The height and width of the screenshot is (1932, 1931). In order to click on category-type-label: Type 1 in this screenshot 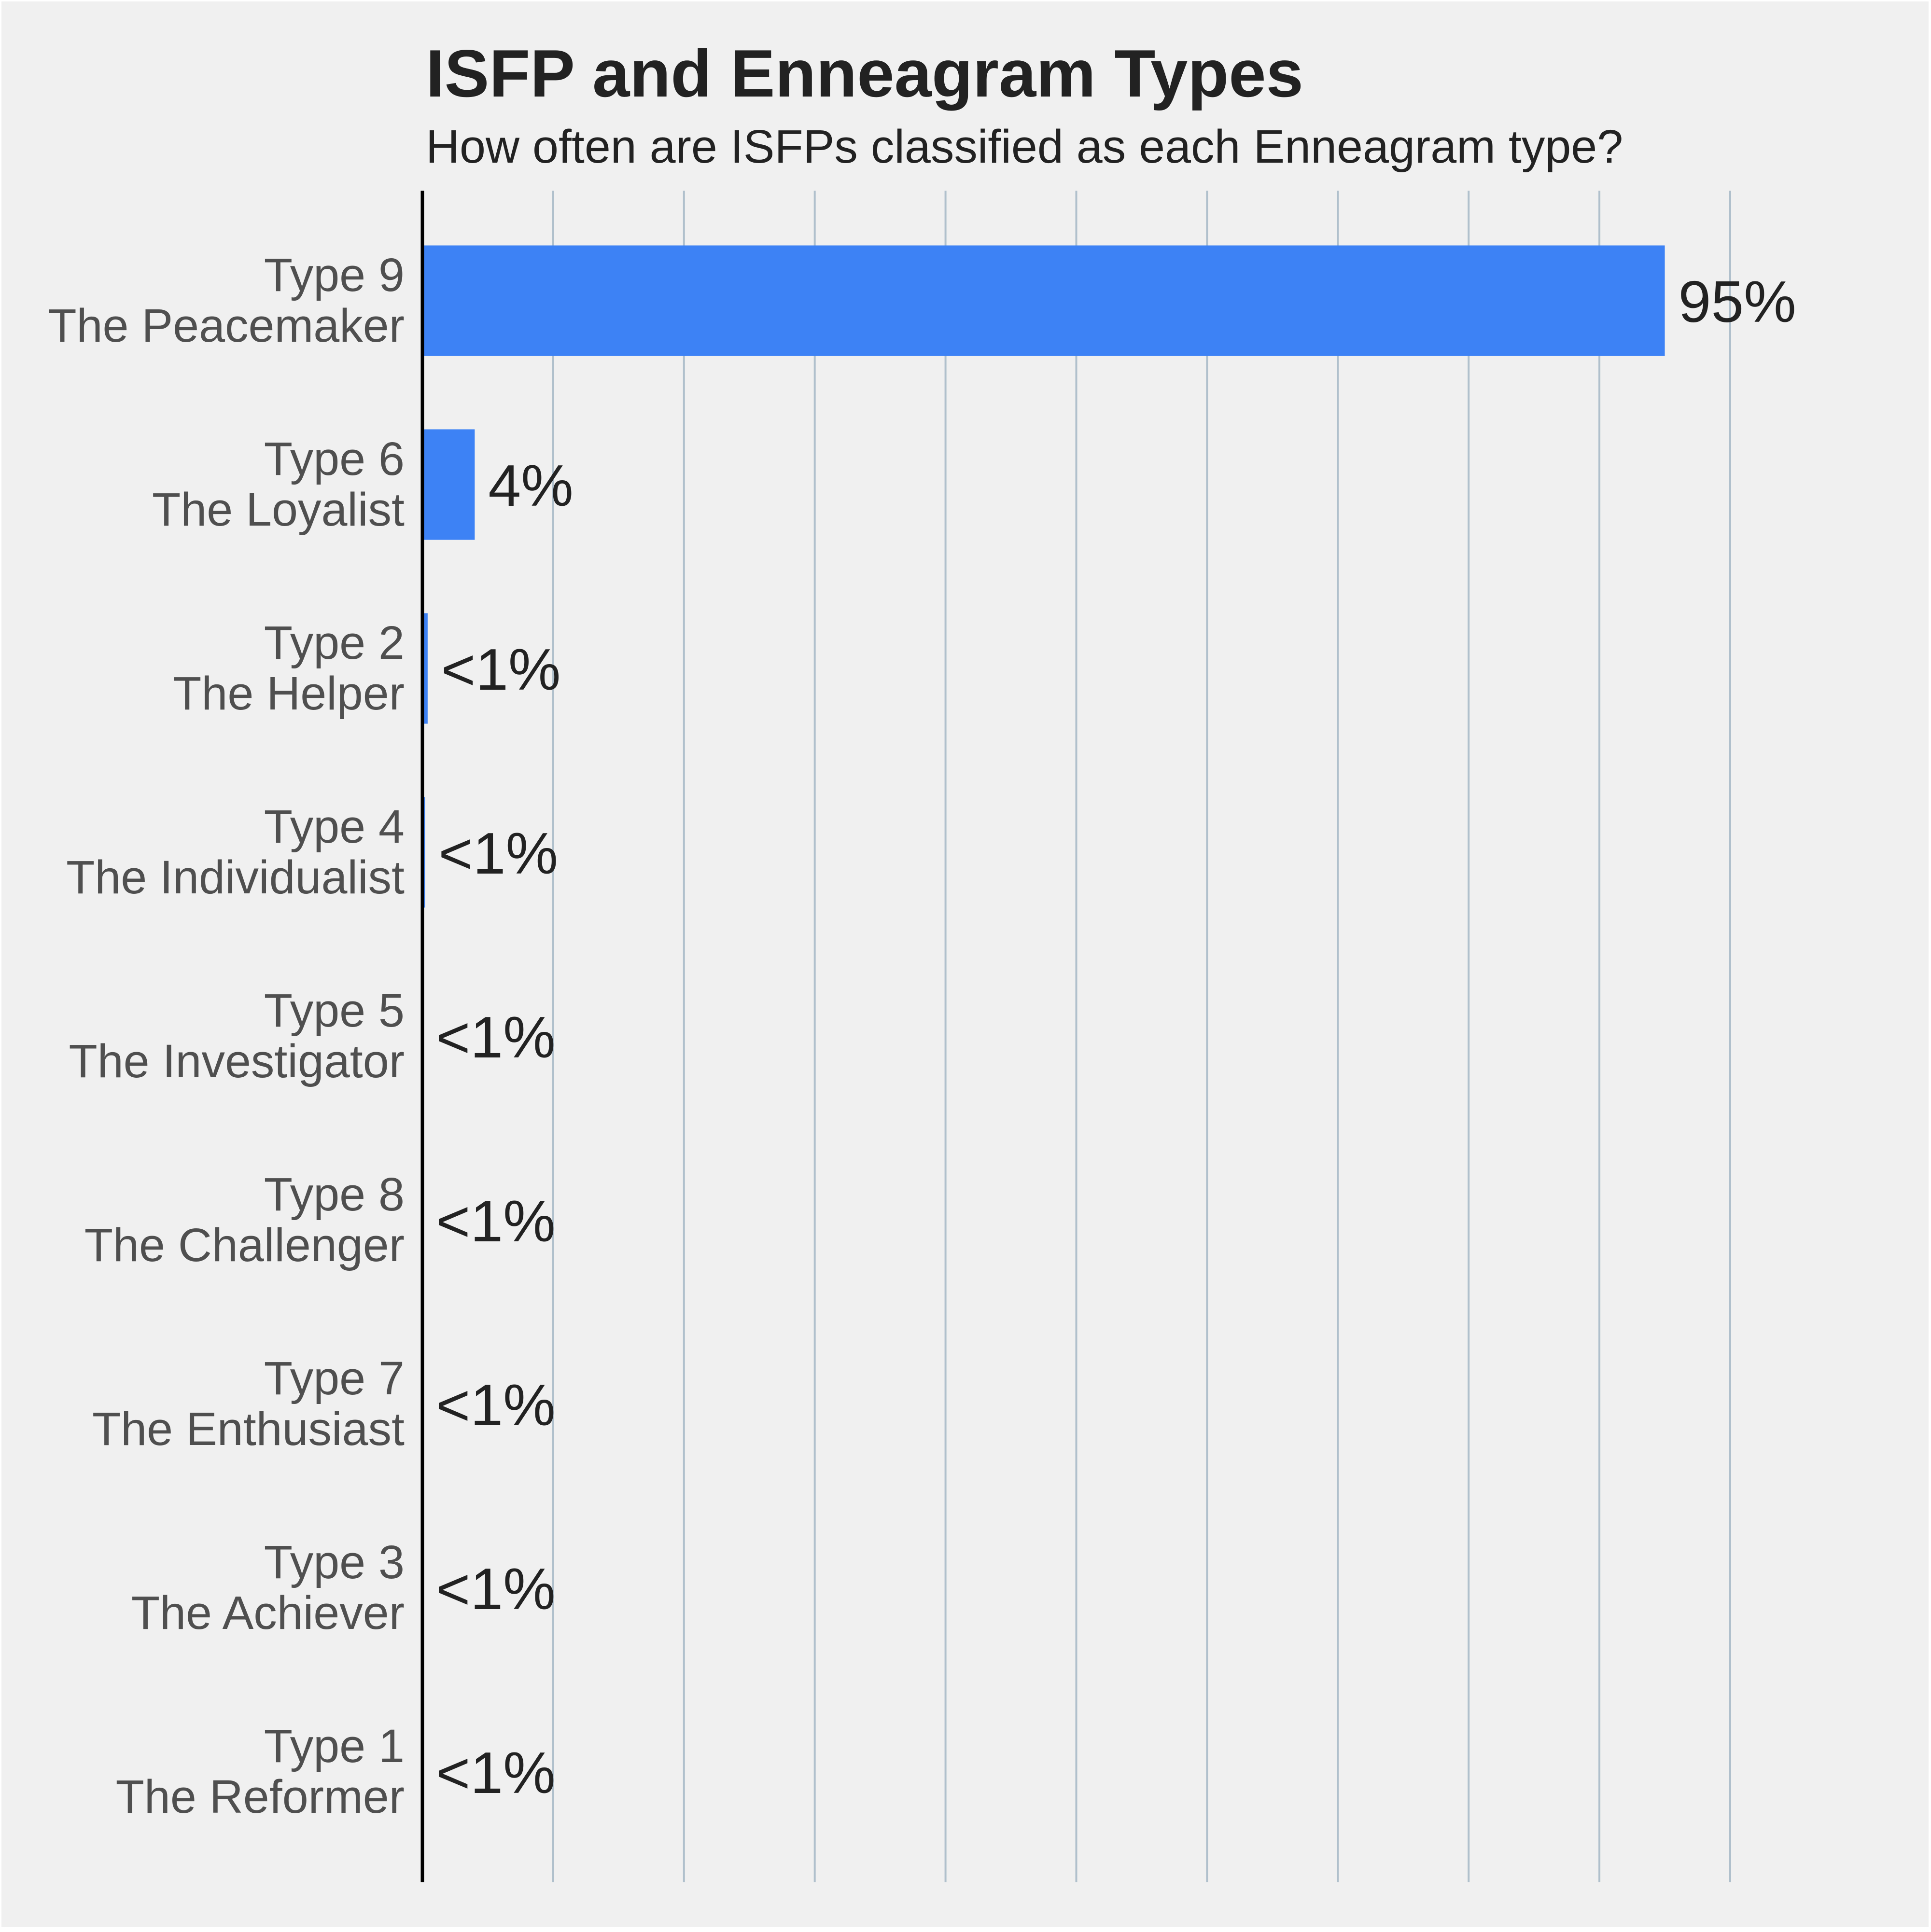, I will do `click(334, 1746)`.